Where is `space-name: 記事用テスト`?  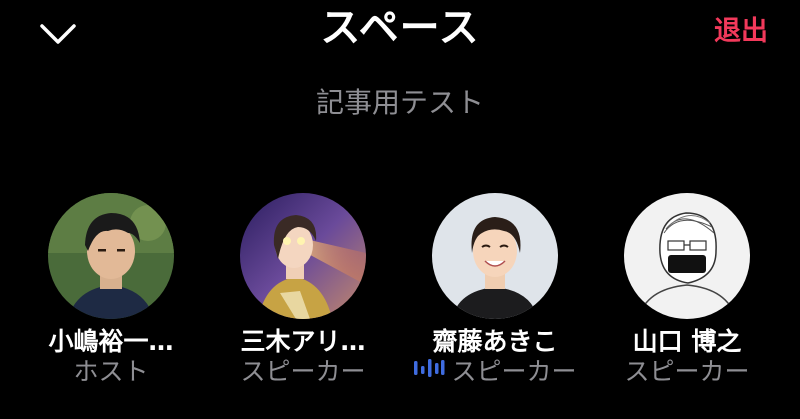 space-name: 記事用テスト is located at coordinates (399, 102).